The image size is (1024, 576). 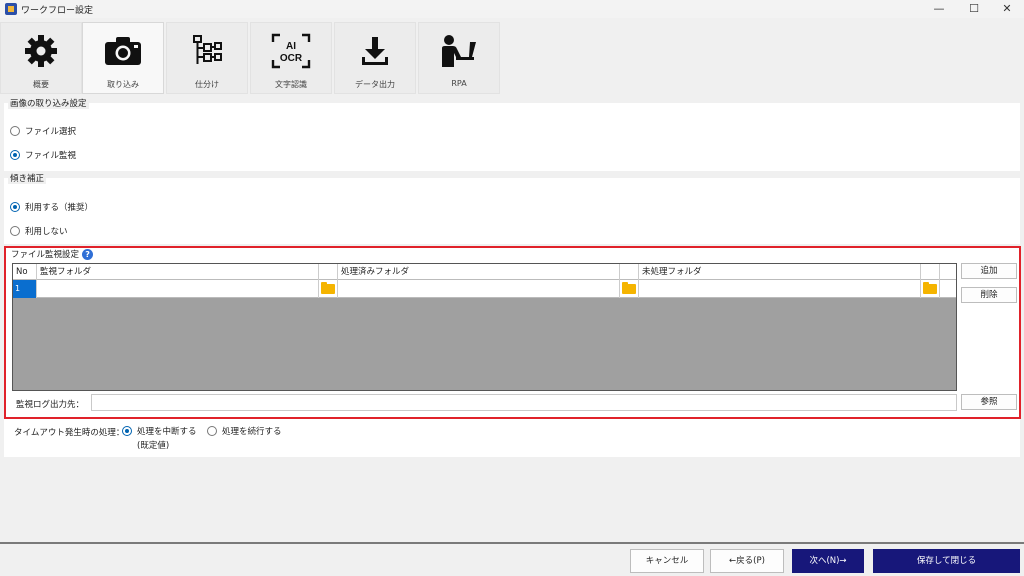 I want to click on tab-import: 取り込み, so click(x=123, y=58).